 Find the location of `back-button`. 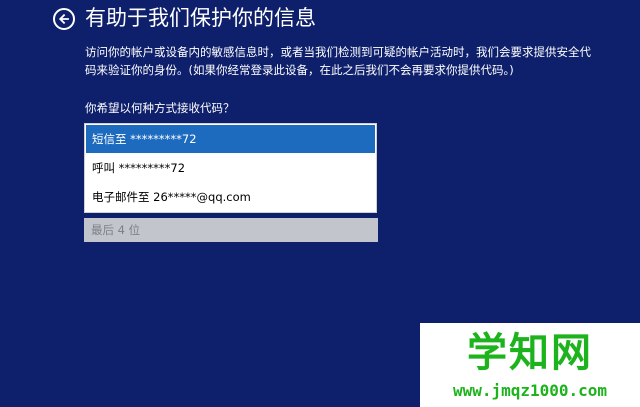

back-button is located at coordinates (64, 19).